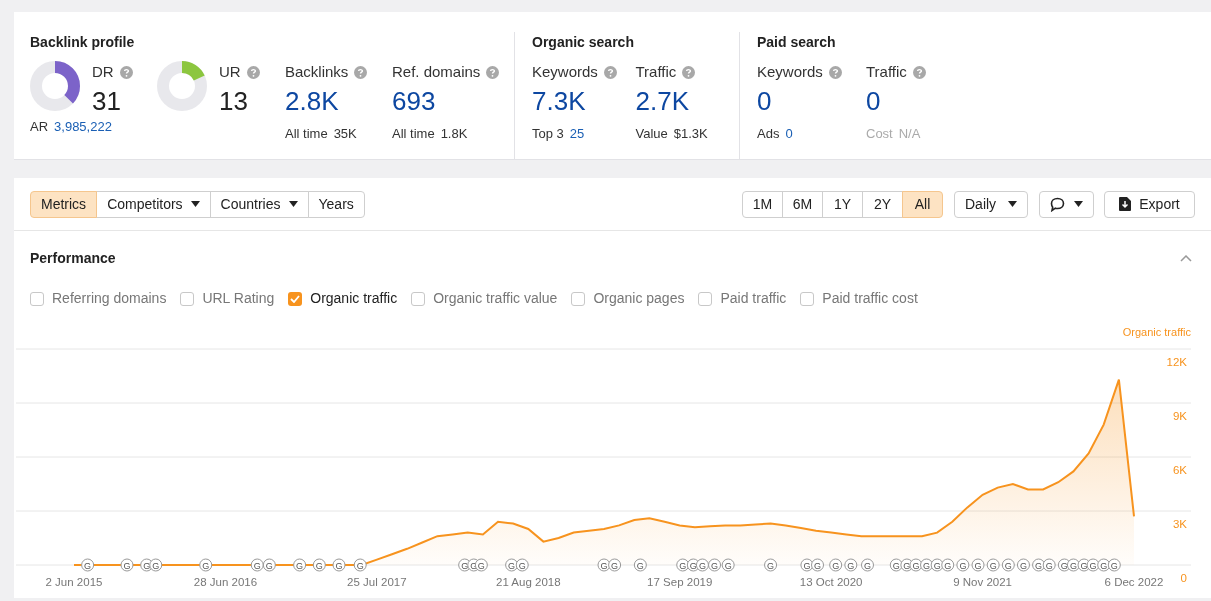 This screenshot has width=1211, height=601. I want to click on metric-value: 2.8K, so click(338, 100).